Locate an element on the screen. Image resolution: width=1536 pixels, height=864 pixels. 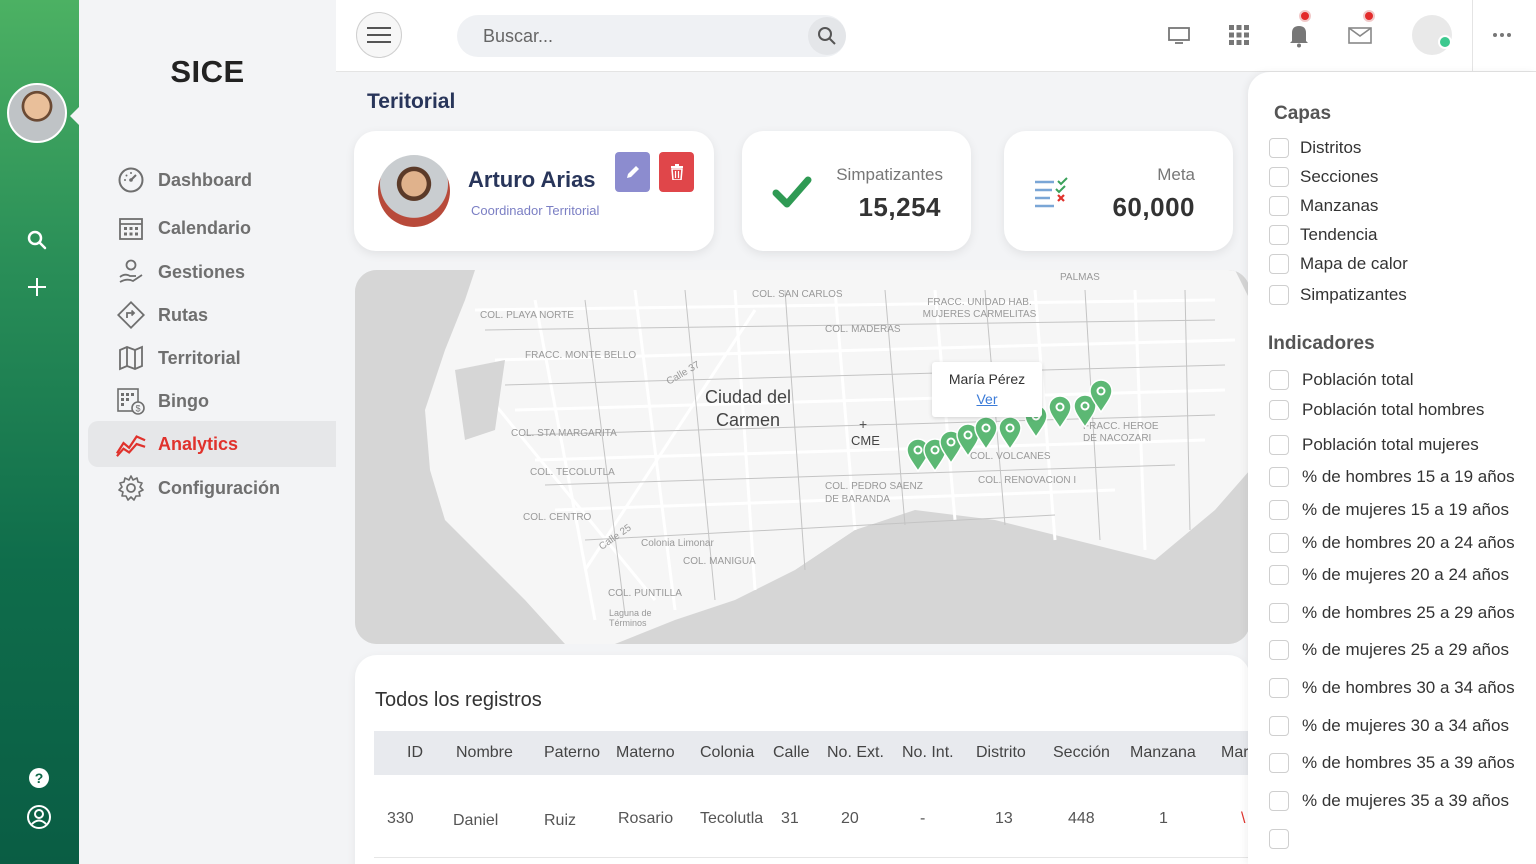
indicator-checkbox-row: Población total is located at coordinates (1341, 380).